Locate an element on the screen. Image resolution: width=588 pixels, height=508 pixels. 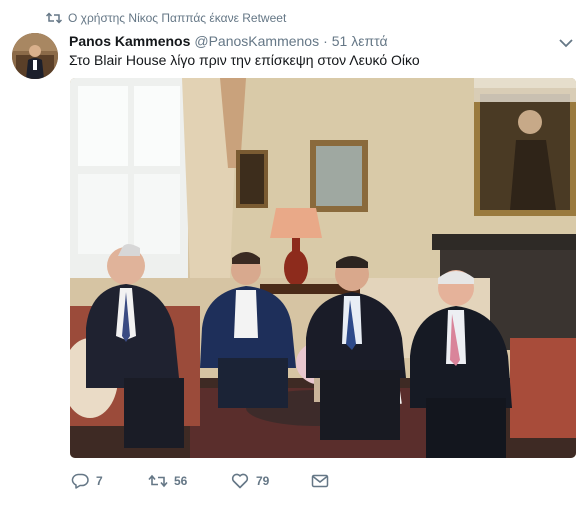
author-fullname: Panos Kammenos is located at coordinates (129, 41).